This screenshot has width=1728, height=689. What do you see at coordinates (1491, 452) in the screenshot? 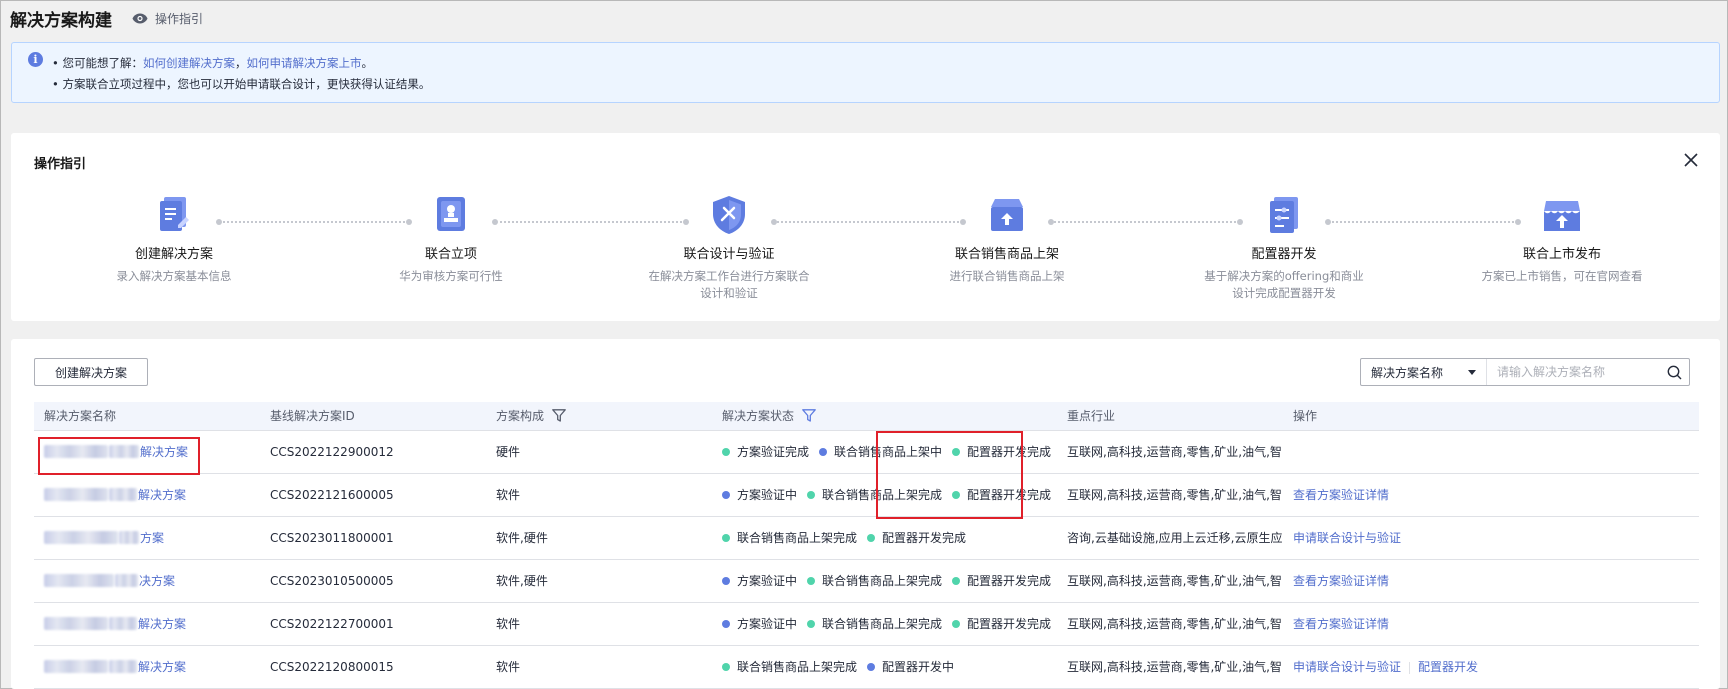
I see `cell-actions` at bounding box center [1491, 452].